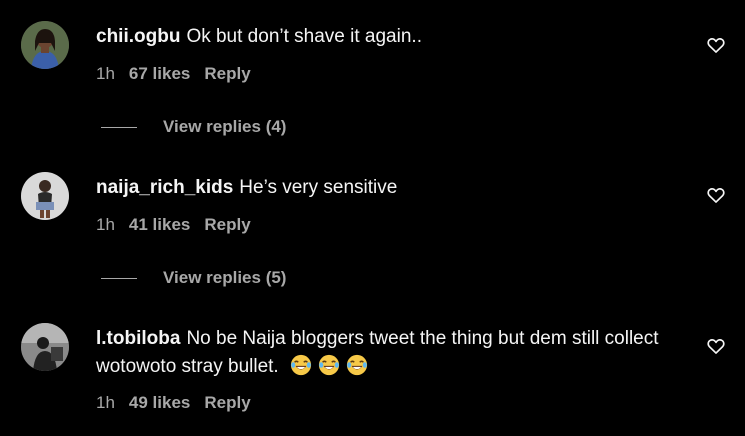  I want to click on view-replies-label: View replies (4), so click(225, 126).